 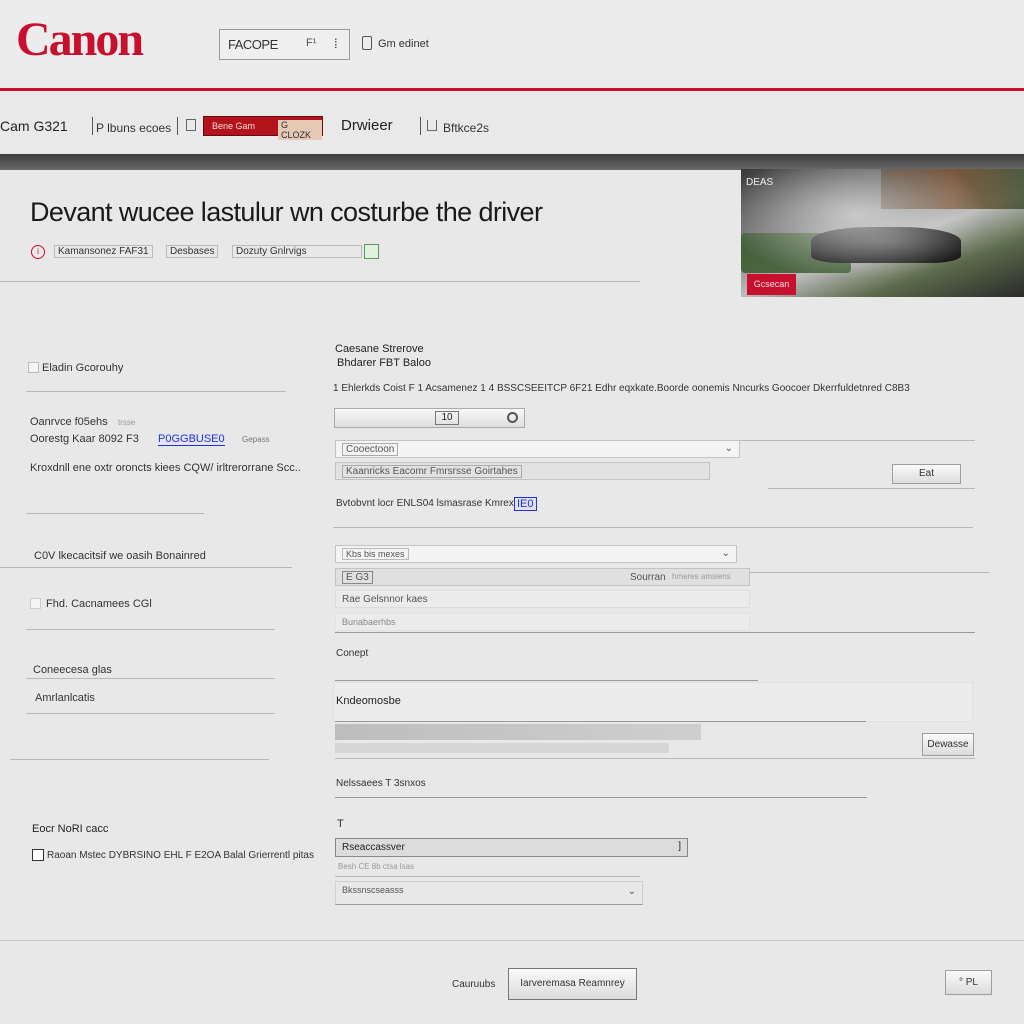 I want to click on label-download: Kndeomosbe, so click(x=368, y=701).